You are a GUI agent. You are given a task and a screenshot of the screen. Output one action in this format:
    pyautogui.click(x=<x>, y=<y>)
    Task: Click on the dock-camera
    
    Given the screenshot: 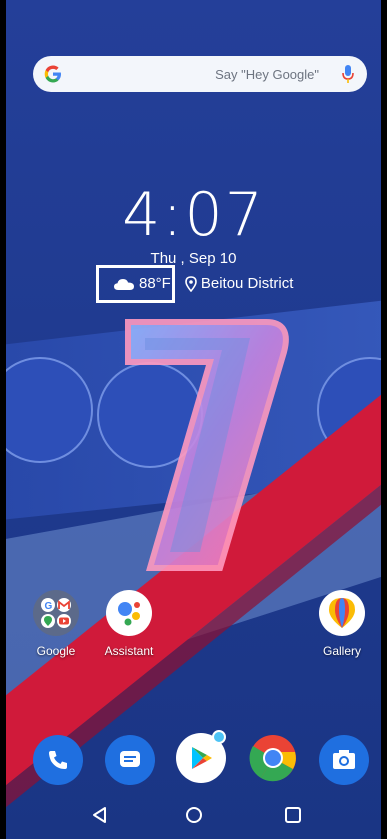 What is the action you would take?
    pyautogui.click(x=344, y=760)
    